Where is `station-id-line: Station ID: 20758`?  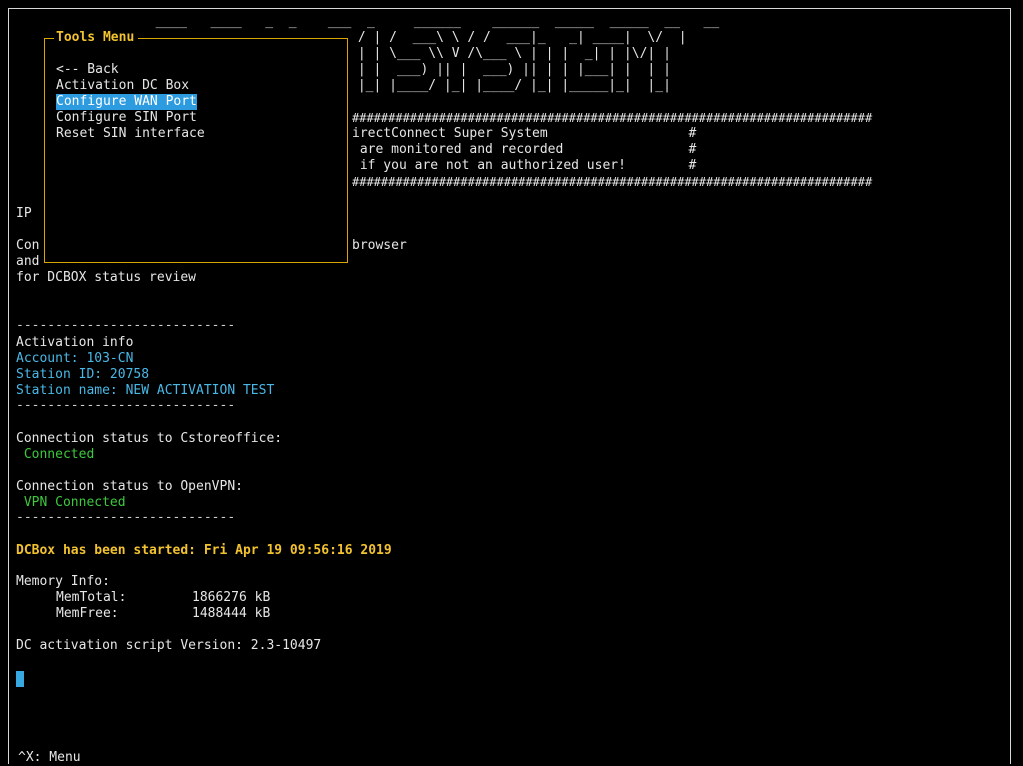
station-id-line: Station ID: 20758 is located at coordinates (83, 374).